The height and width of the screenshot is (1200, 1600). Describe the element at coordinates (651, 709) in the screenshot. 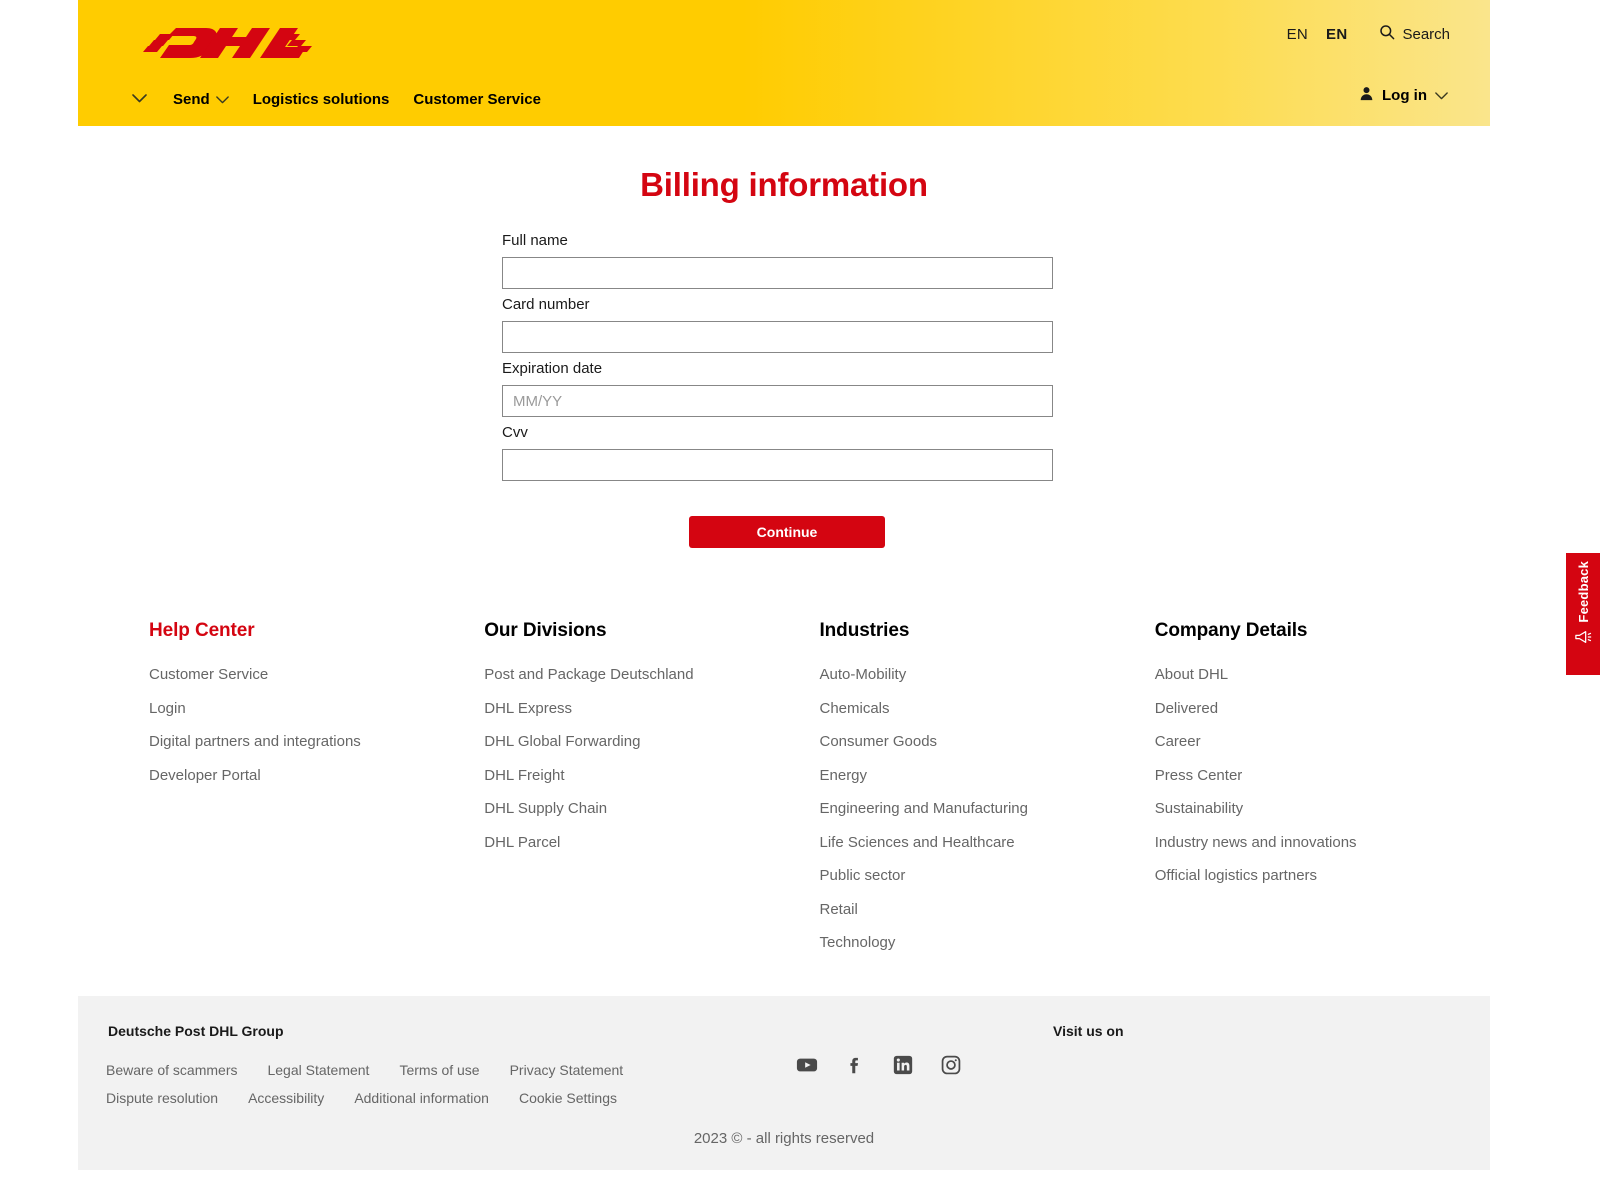

I see `footer-link: DHL Express` at that location.